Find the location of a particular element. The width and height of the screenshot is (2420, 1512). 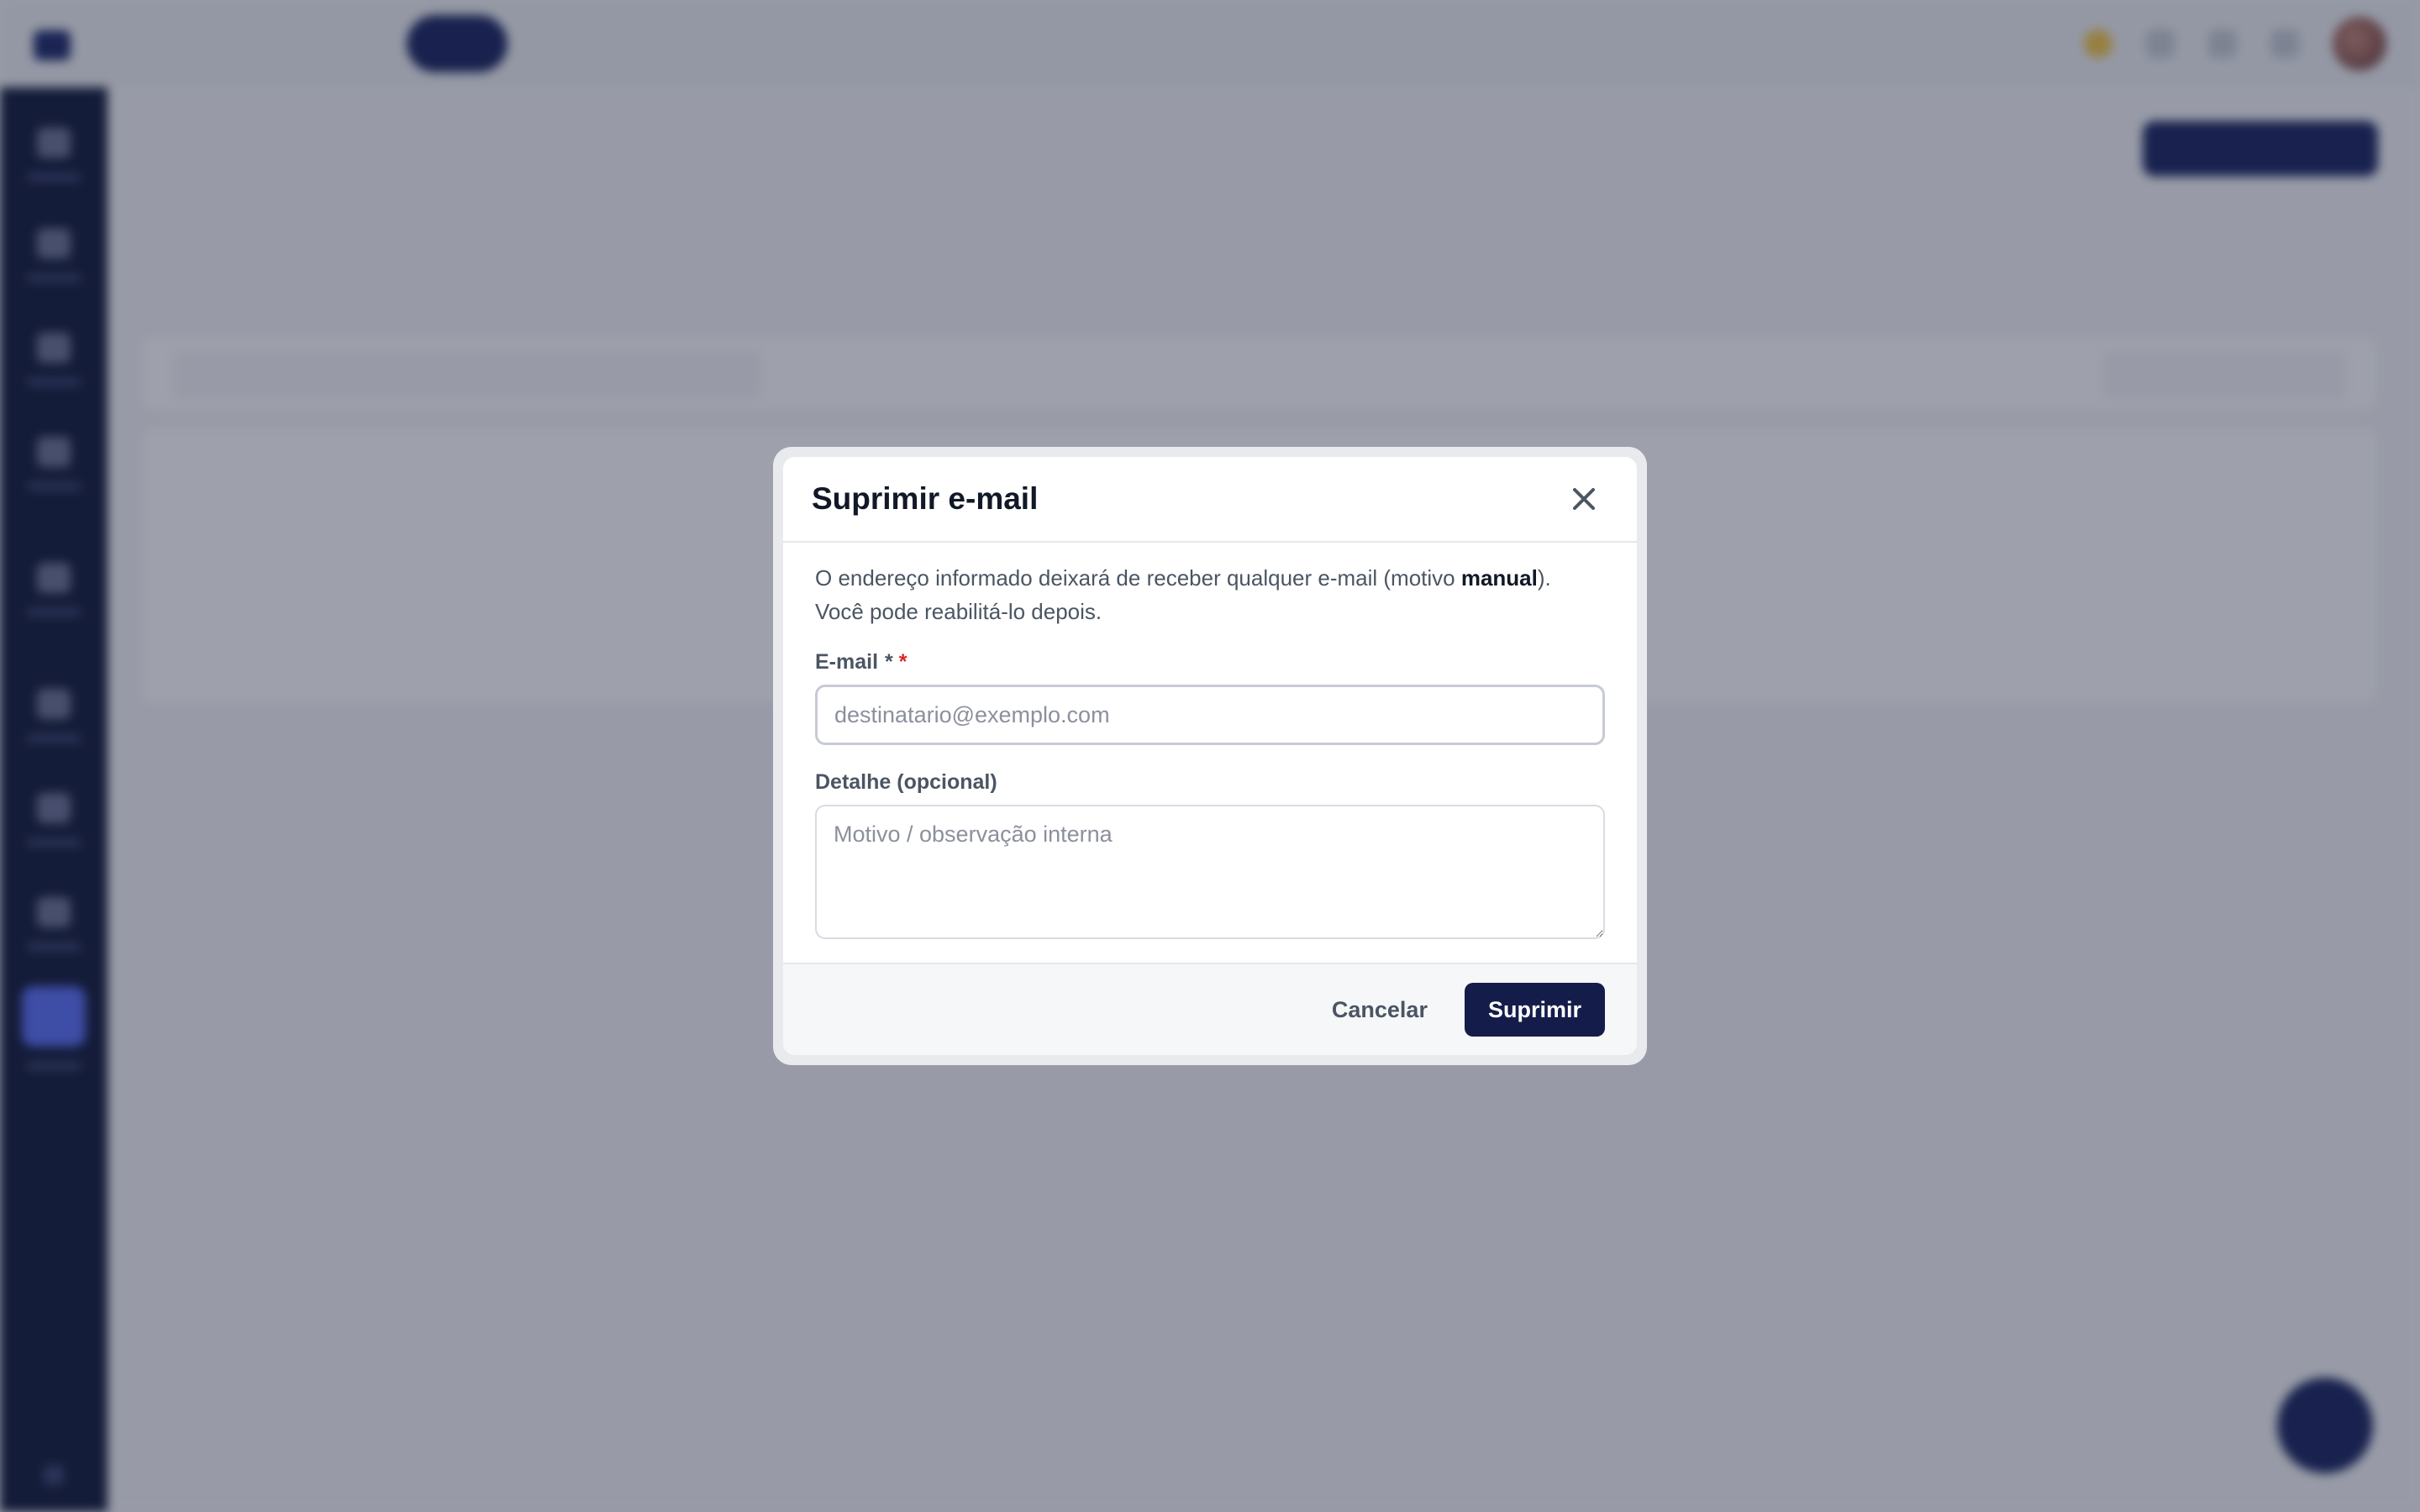

modal-footer: Cancelar Suprimir is located at coordinates (1210, 1009).